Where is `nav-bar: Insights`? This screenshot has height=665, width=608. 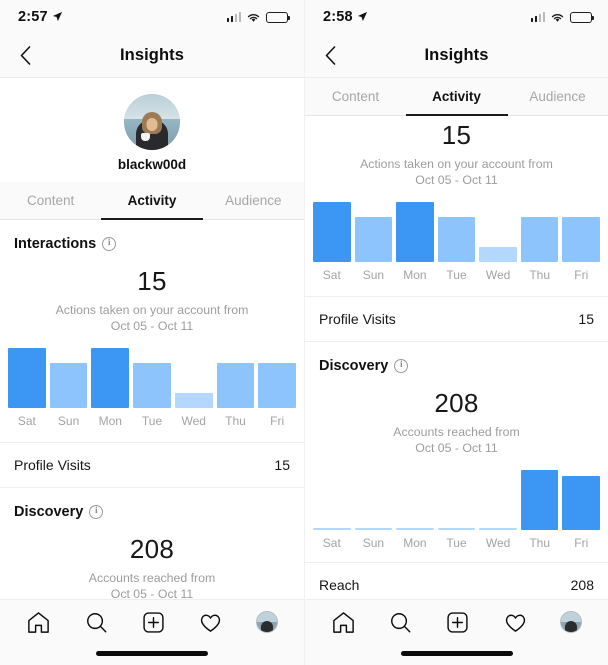
nav-bar: Insights is located at coordinates (456, 56).